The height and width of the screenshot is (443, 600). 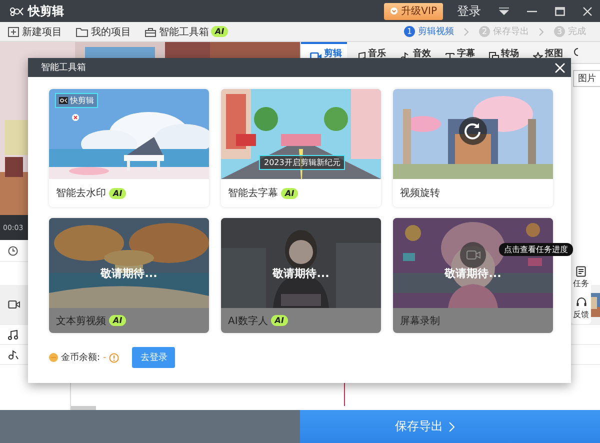 What do you see at coordinates (413, 11) in the screenshot?
I see `upgrade-vip-button: 升级VIP` at bounding box center [413, 11].